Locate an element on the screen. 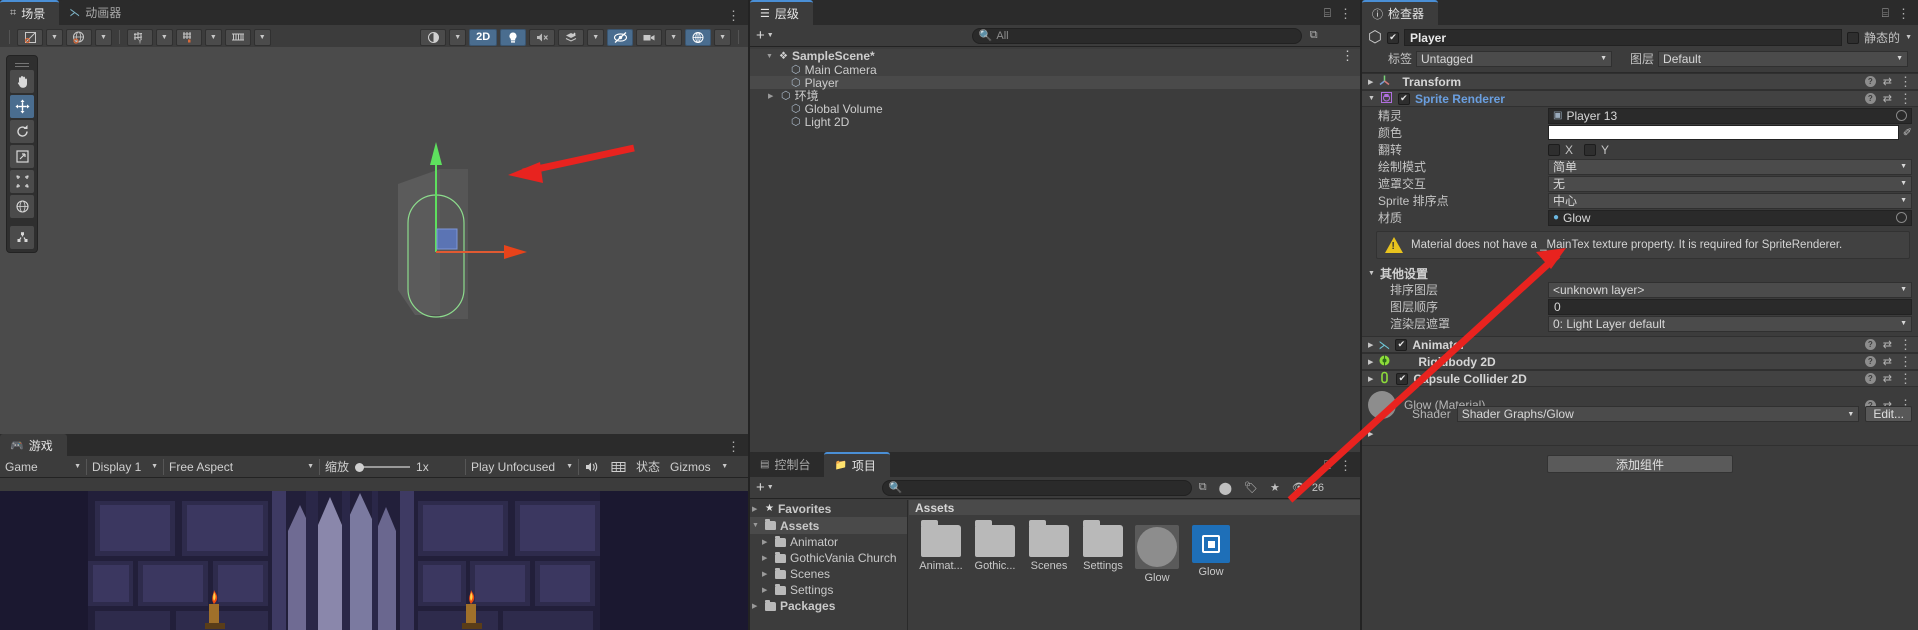 Image resolution: width=1918 pixels, height=630 pixels. hand-tool-button is located at coordinates (22, 81).